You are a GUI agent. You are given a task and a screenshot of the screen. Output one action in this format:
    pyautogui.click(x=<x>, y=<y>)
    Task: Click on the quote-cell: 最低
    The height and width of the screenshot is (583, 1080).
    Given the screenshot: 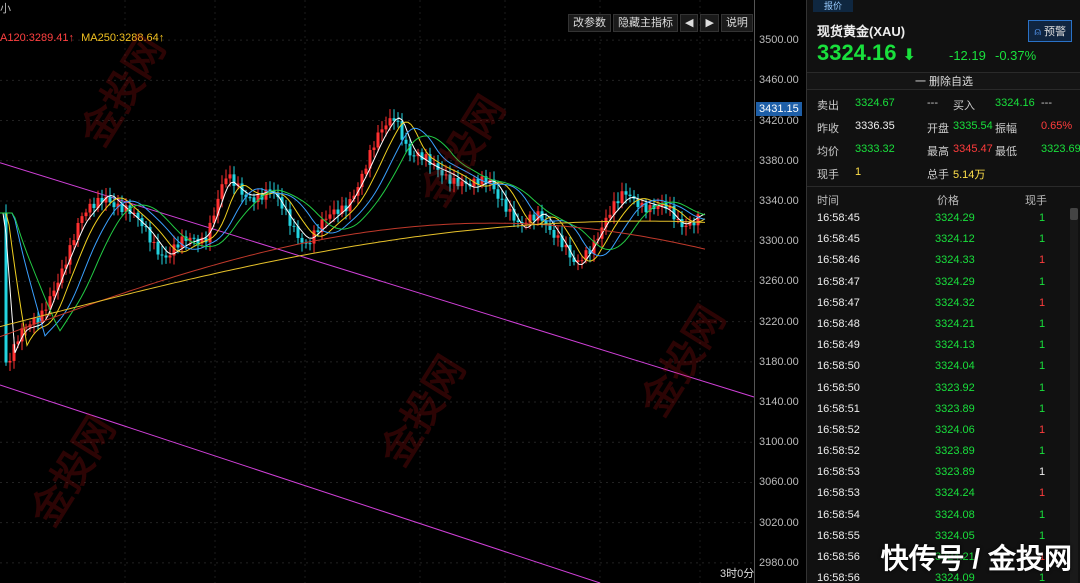 What is the action you would take?
    pyautogui.click(x=1006, y=152)
    